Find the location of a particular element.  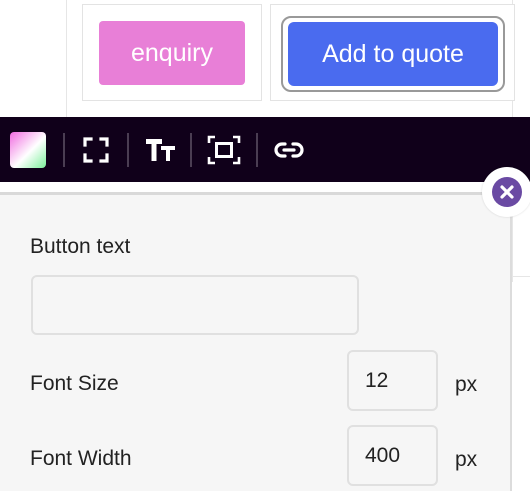

page-hline is located at coordinates (521, 276).